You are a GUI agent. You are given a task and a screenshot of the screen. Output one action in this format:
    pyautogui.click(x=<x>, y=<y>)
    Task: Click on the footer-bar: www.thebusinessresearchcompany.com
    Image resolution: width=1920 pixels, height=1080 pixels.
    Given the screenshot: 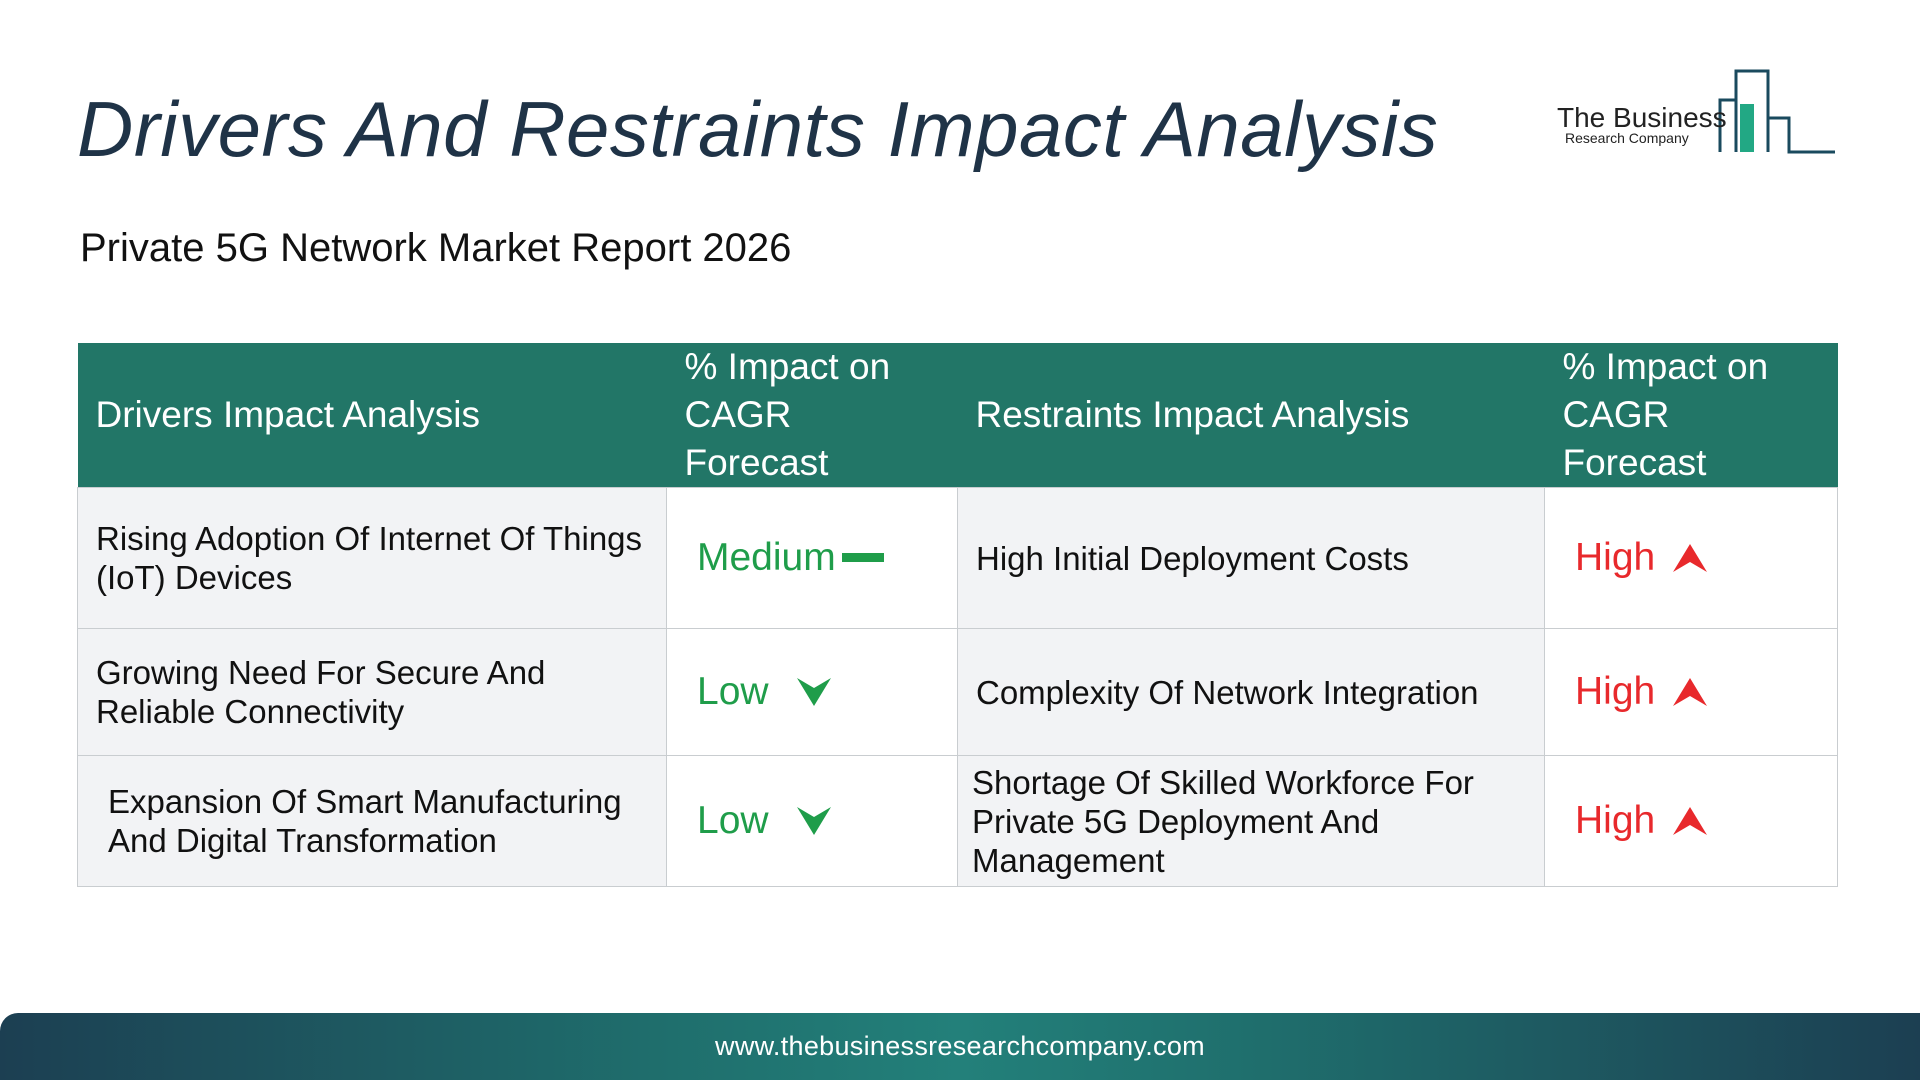 What is the action you would take?
    pyautogui.click(x=960, y=1046)
    